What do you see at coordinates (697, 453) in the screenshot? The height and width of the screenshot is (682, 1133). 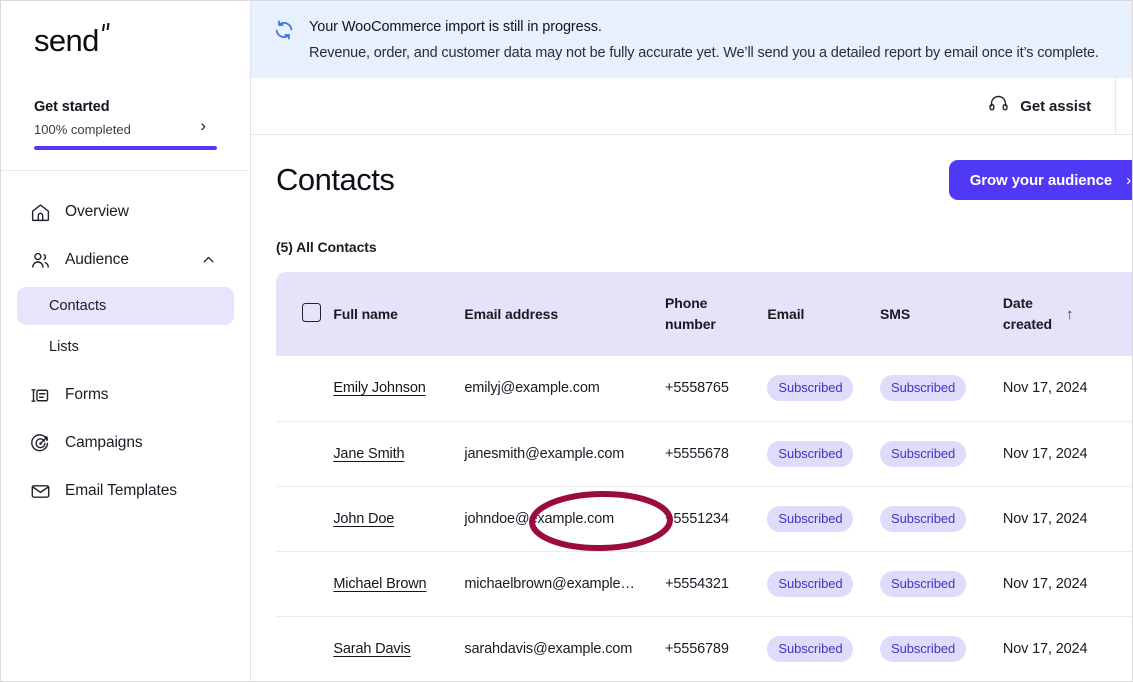 I see `cell-phone-number: +5555678` at bounding box center [697, 453].